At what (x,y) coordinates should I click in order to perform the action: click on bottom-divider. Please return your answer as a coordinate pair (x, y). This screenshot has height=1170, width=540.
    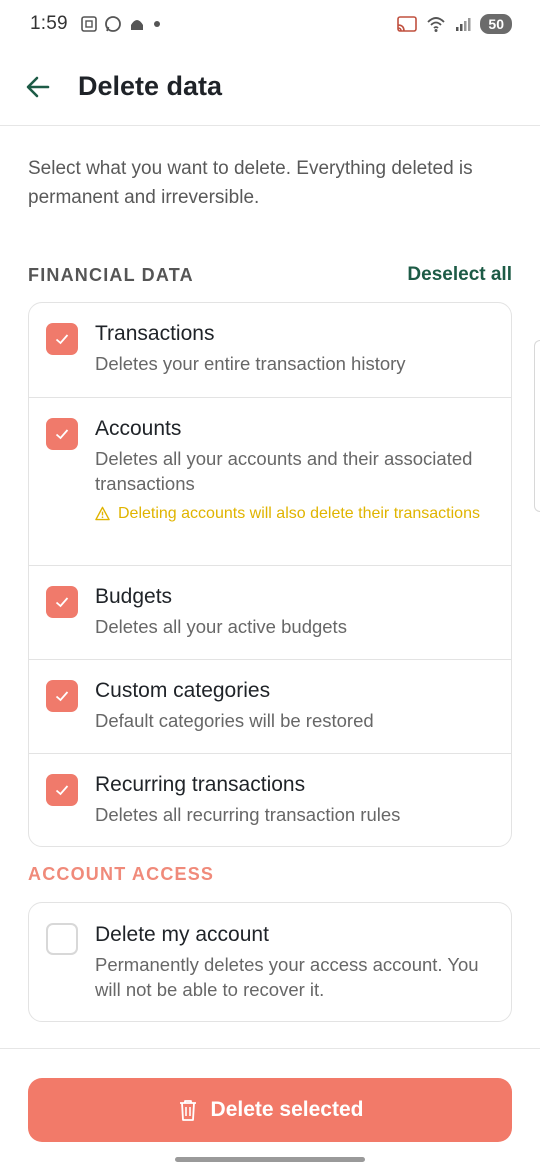
    Looking at the image, I should click on (270, 1048).